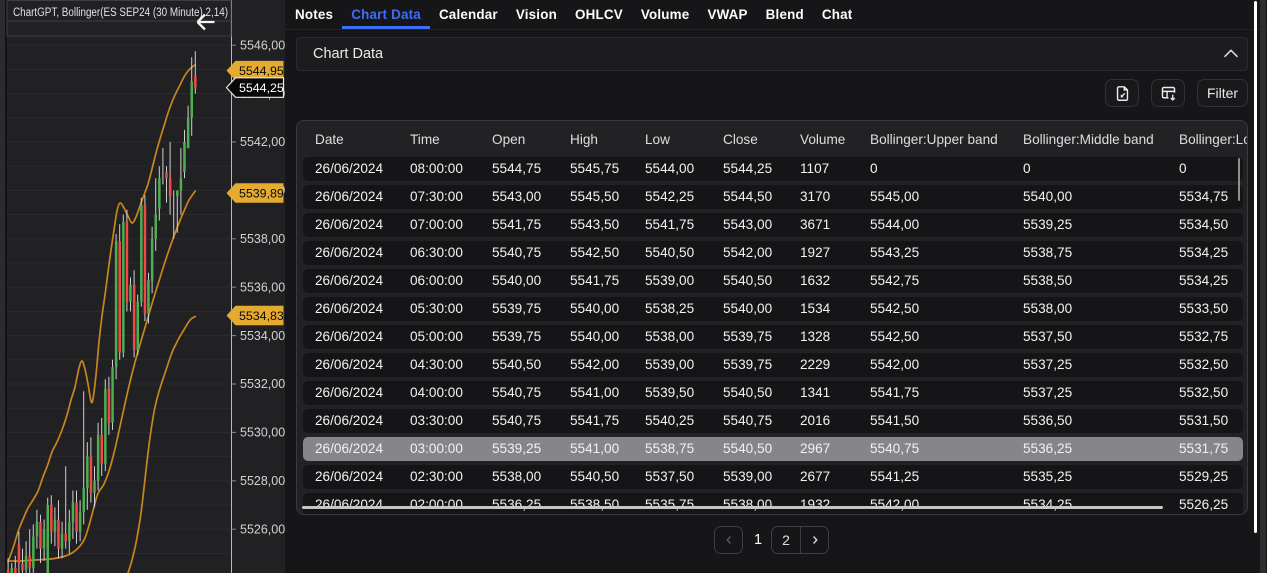 The image size is (1267, 573). What do you see at coordinates (262, 45) in the screenshot?
I see `svg-text: 5546,00` at bounding box center [262, 45].